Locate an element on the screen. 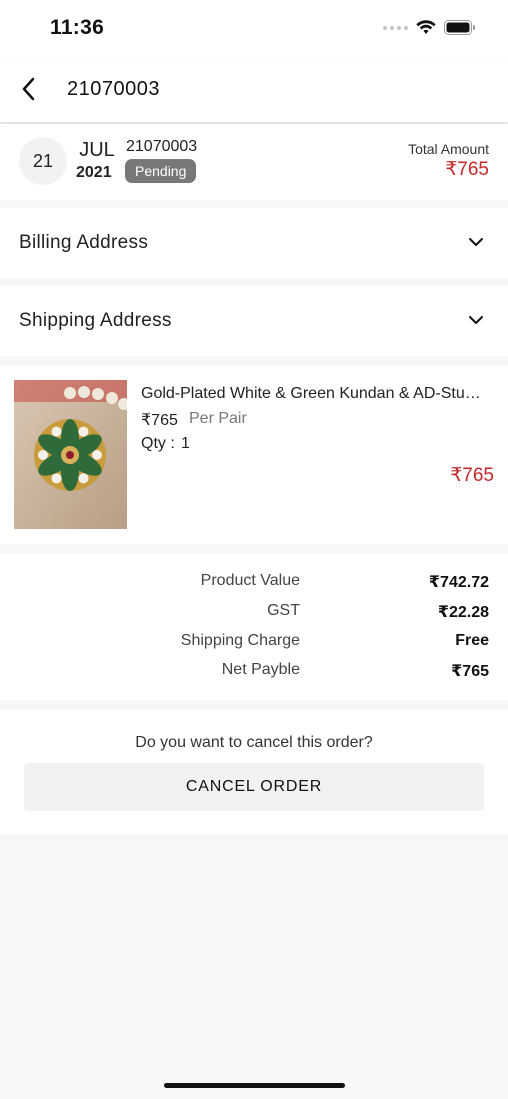 The height and width of the screenshot is (1099, 508). summary-value: Free is located at coordinates (472, 640).